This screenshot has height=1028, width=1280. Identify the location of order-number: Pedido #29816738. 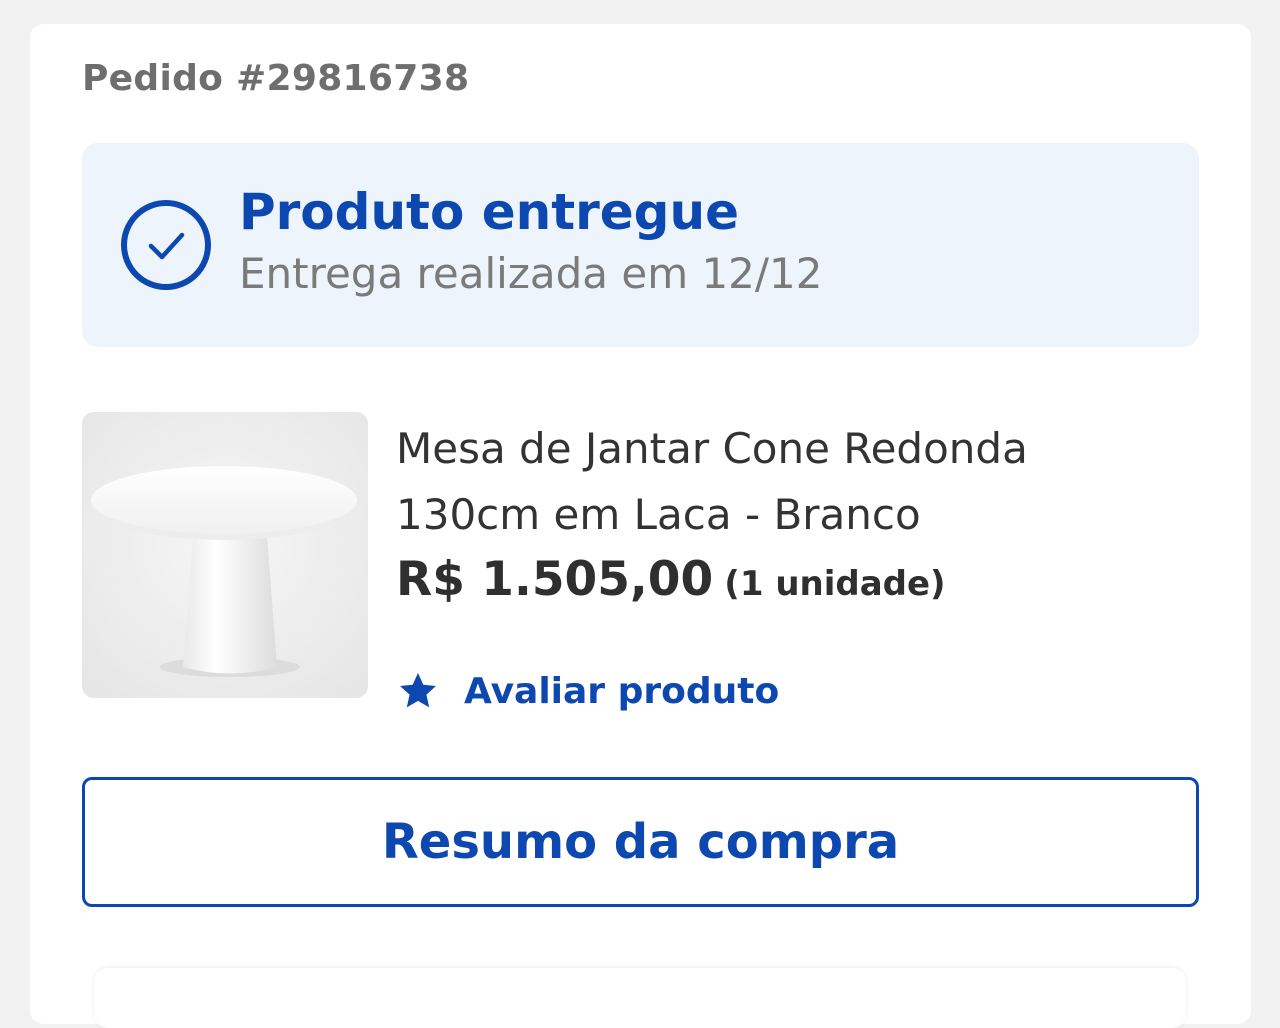
(276, 78).